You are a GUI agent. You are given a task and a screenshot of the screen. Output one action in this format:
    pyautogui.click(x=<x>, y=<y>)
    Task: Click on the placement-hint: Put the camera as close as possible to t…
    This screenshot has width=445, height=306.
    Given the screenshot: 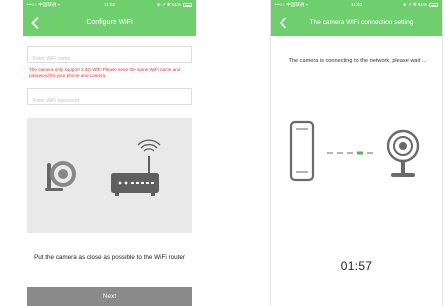 What is the action you would take?
    pyautogui.click(x=109, y=257)
    